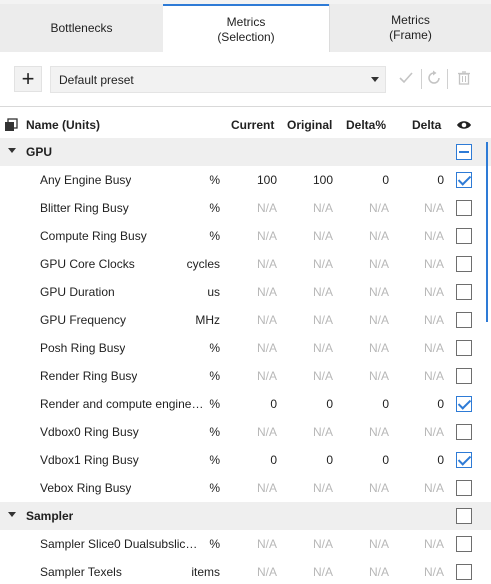 The height and width of the screenshot is (584, 491). Describe the element at coordinates (89, 432) in the screenshot. I see `metric-name: Vdbox0 Ring Busy` at that location.